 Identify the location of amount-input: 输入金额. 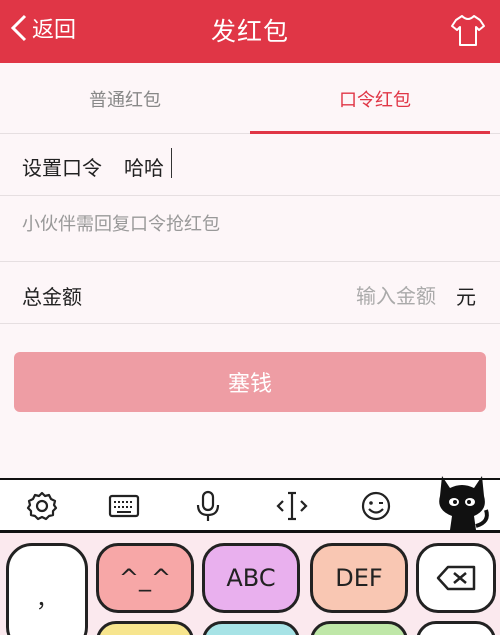
(366, 294).